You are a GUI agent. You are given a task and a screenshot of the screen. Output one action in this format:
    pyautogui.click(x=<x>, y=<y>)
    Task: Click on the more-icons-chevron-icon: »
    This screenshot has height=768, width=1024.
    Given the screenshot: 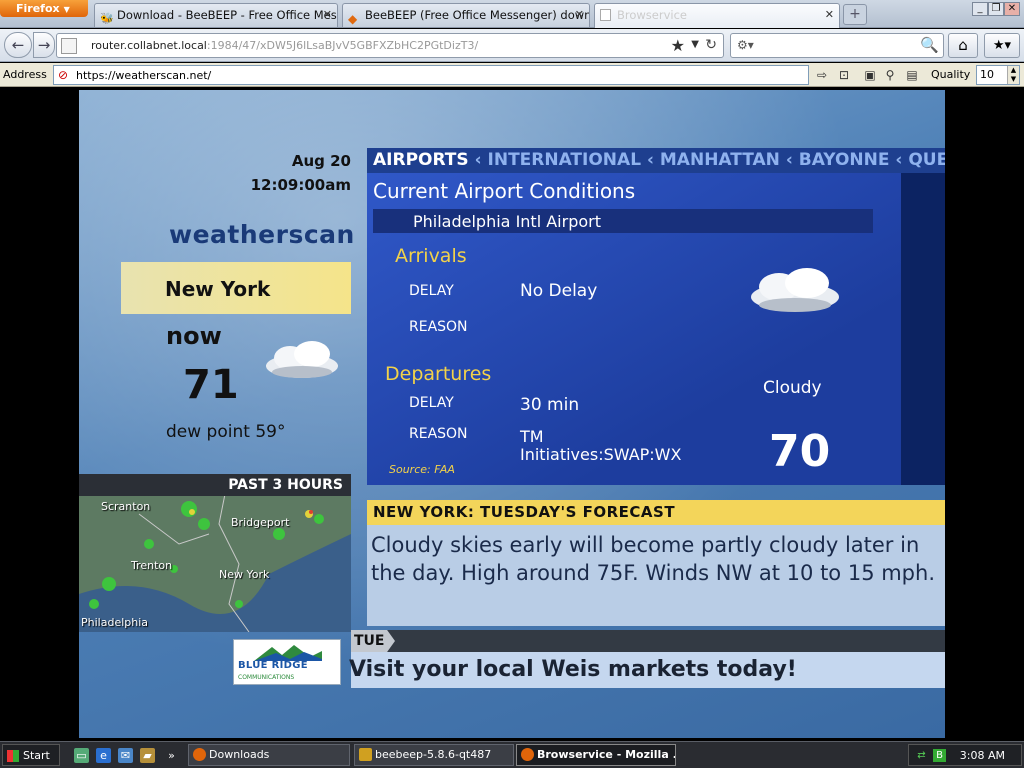 What is the action you would take?
    pyautogui.click(x=171, y=755)
    